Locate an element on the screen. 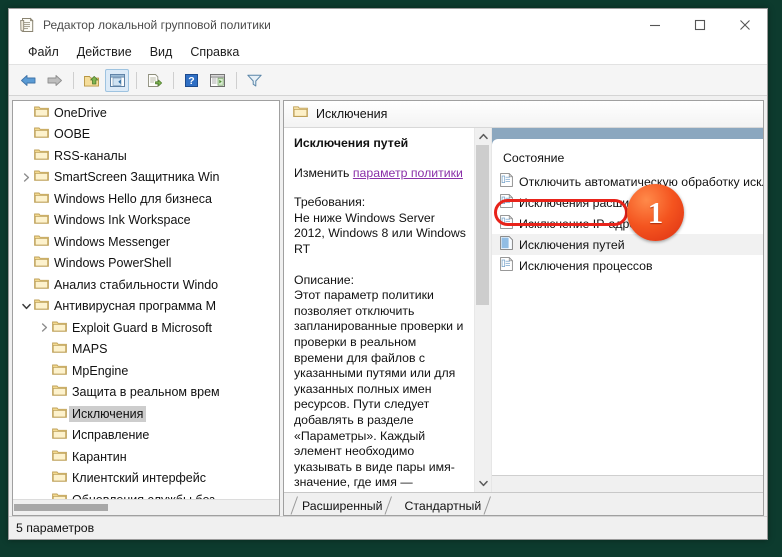  tab-standard: Стандартный is located at coordinates (442, 505).